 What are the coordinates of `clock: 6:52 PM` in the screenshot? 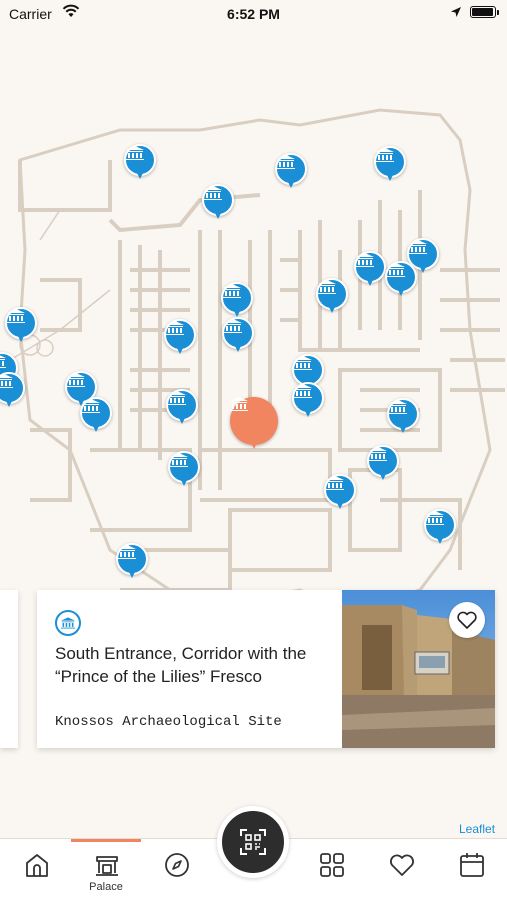 It's located at (253, 14).